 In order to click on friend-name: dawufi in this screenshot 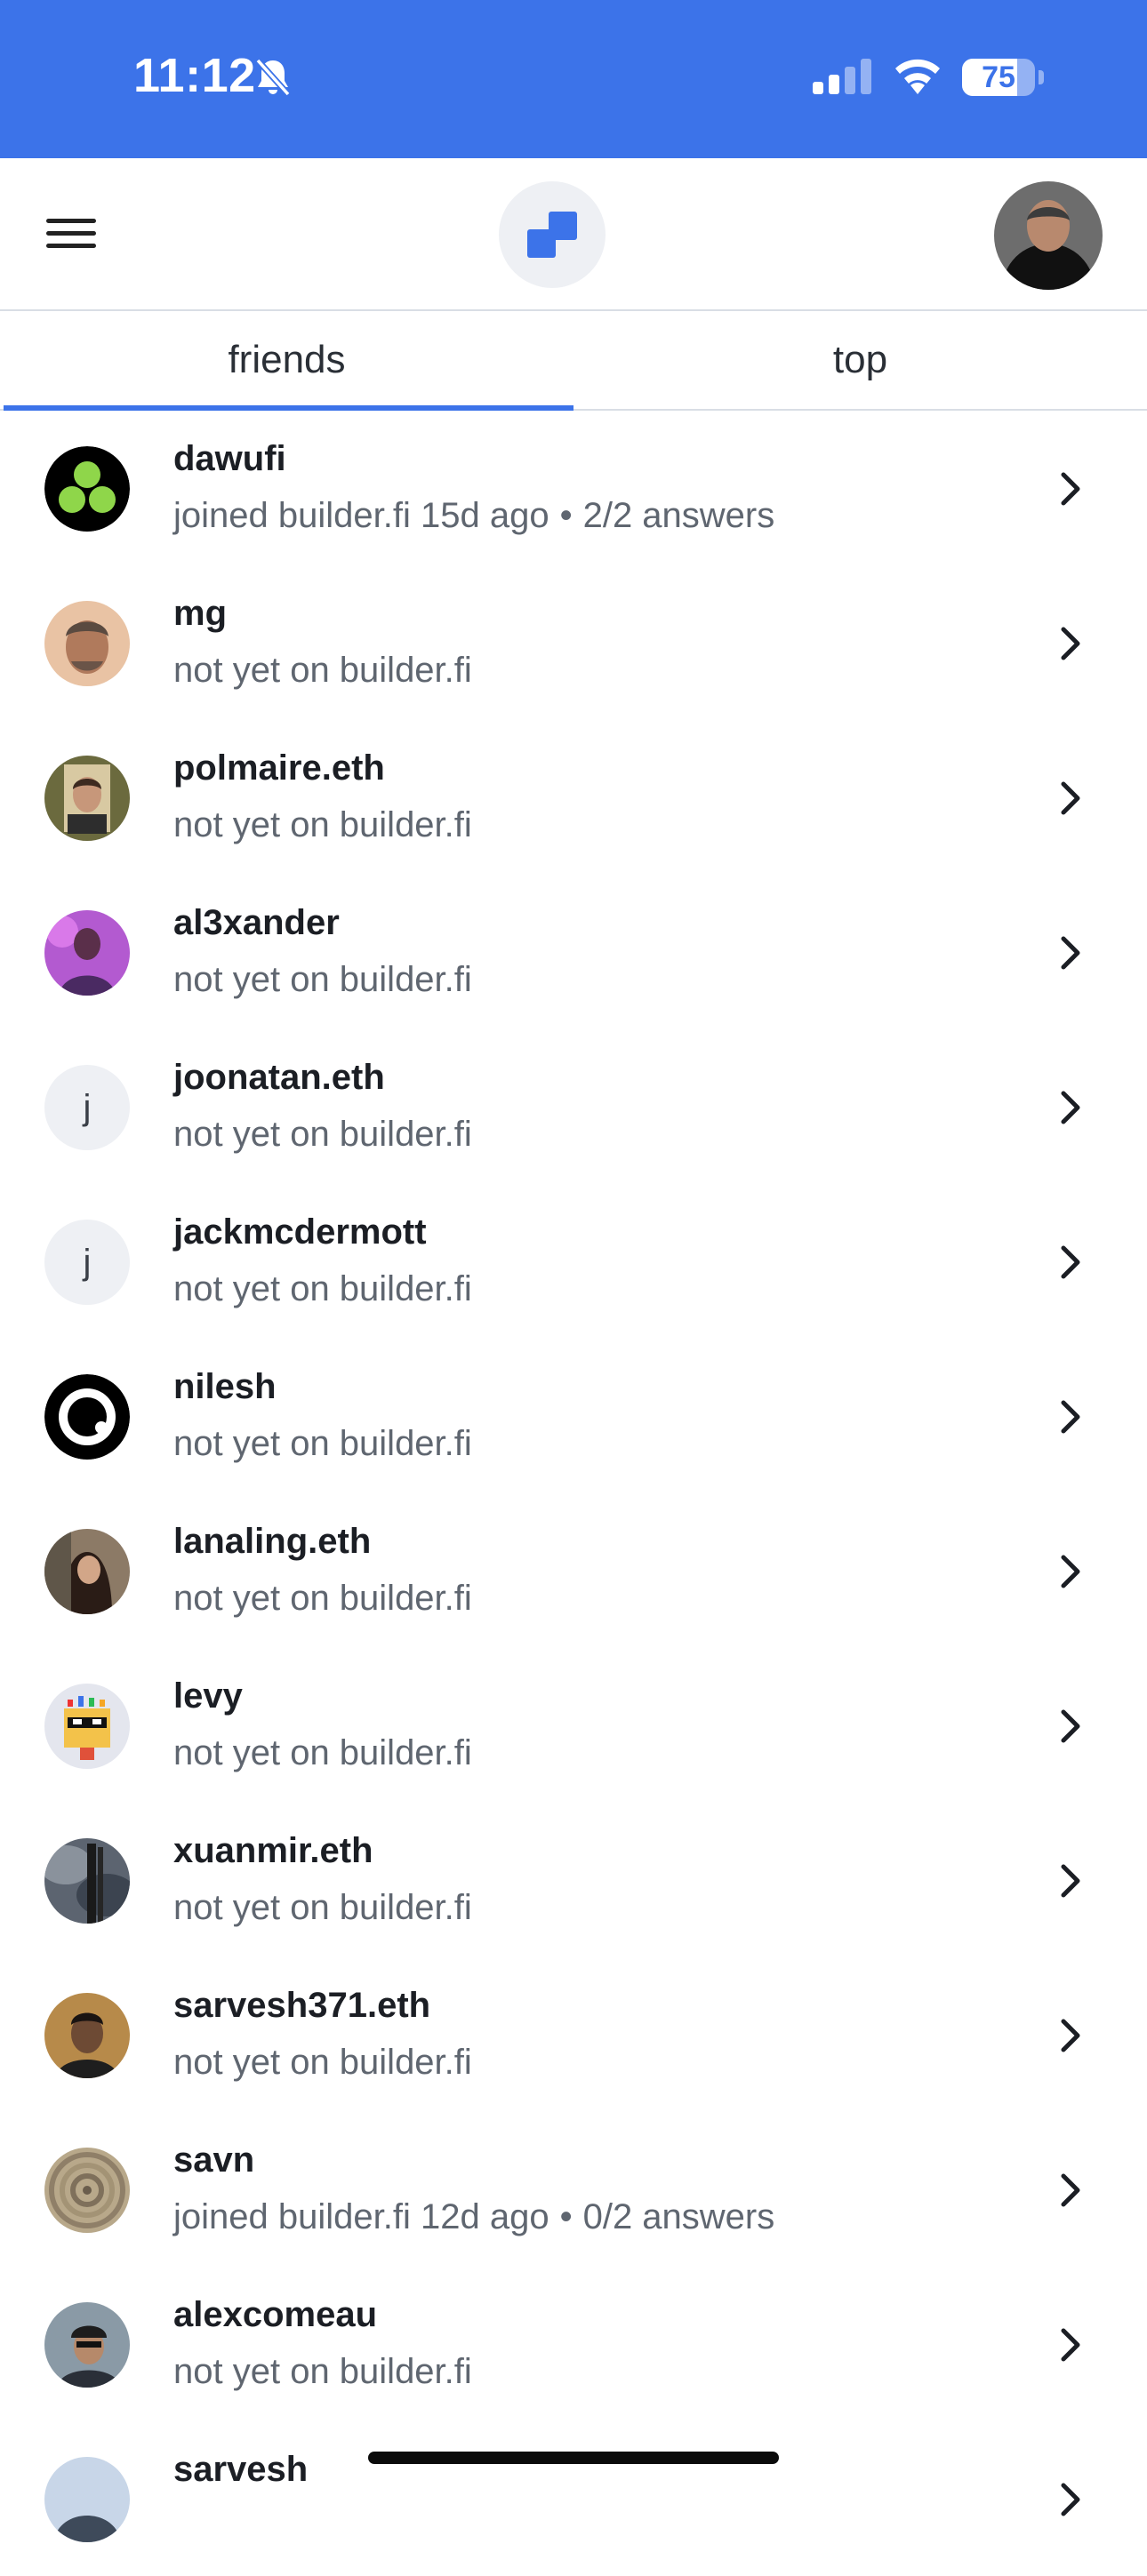, I will do `click(229, 458)`.